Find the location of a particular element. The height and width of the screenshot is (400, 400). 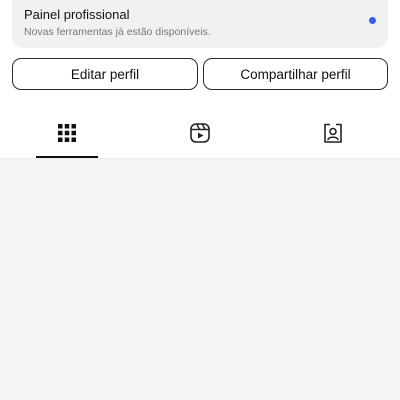

tab-posts-grid is located at coordinates (66, 134).